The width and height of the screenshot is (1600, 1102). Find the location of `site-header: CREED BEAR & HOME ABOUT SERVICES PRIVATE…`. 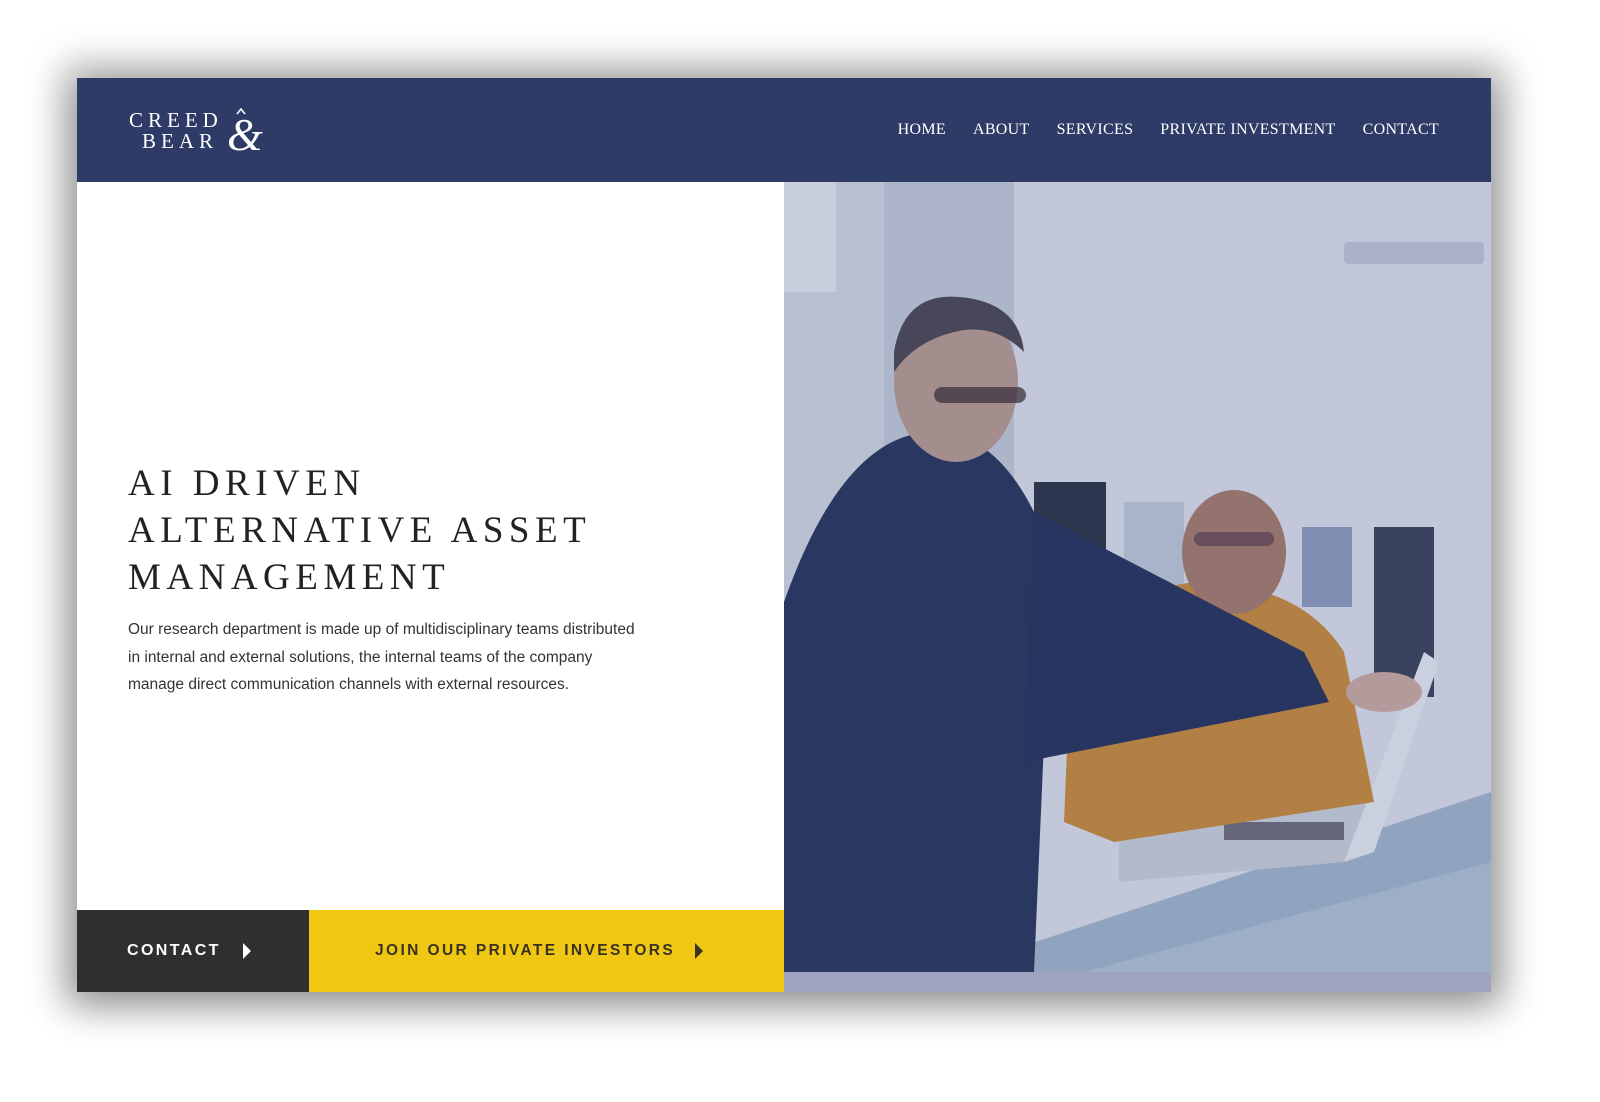

site-header: CREED BEAR & HOME ABOUT SERVICES PRIVATE… is located at coordinates (784, 130).